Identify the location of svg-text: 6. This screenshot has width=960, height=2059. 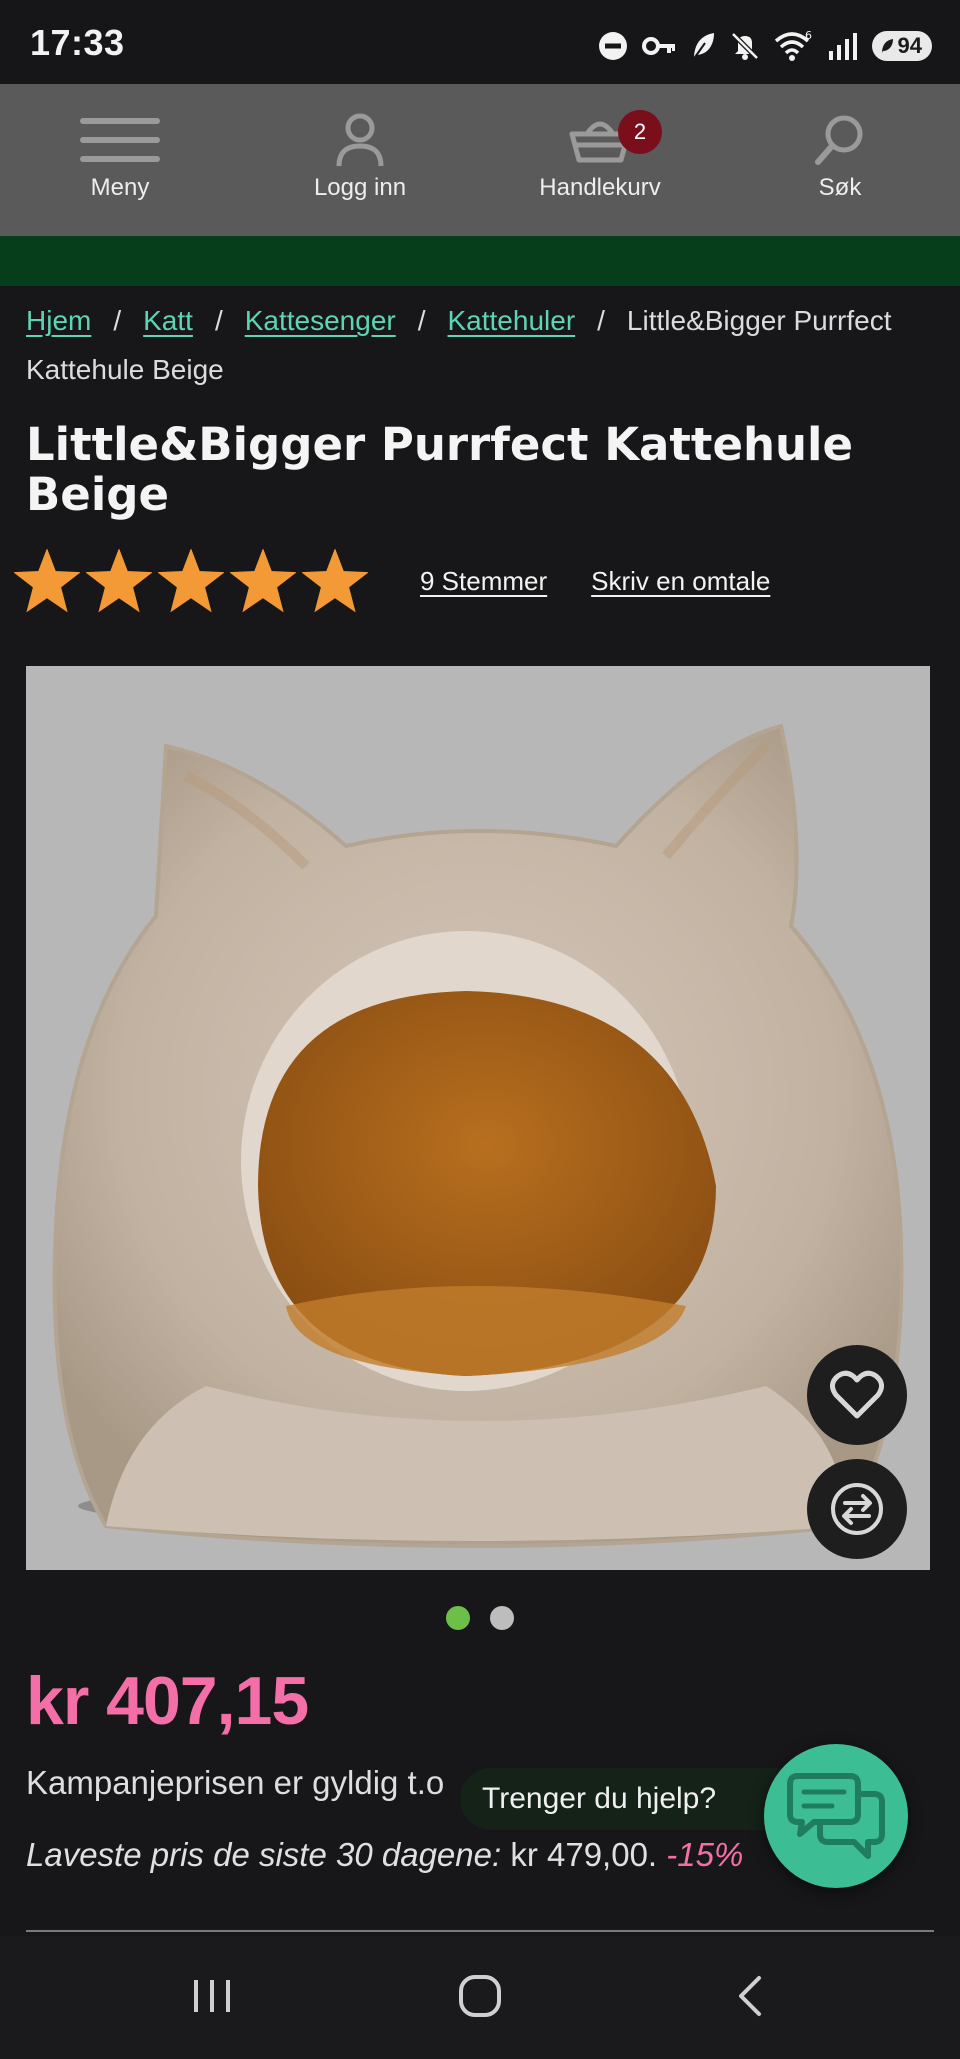
(808, 36).